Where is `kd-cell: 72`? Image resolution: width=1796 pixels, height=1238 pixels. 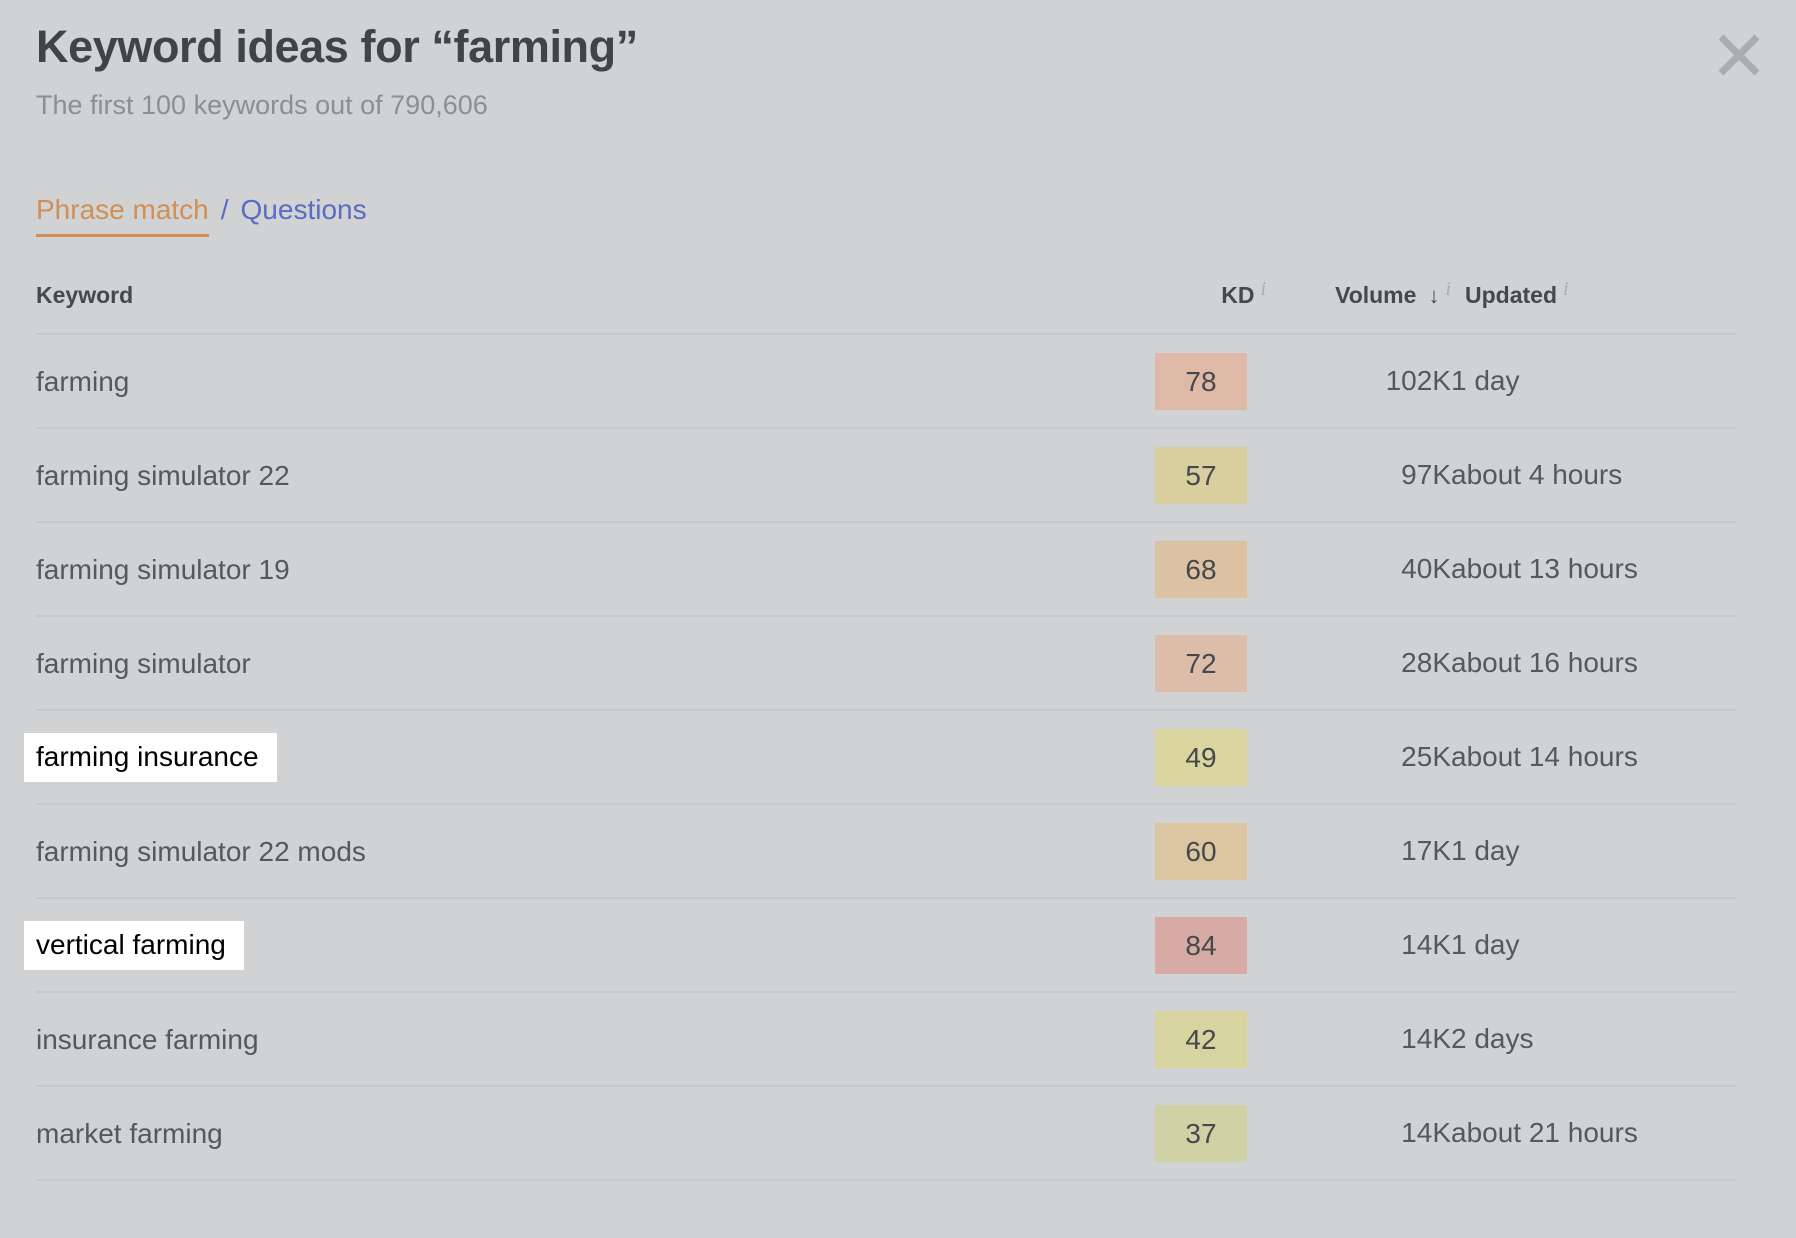
kd-cell: 72 is located at coordinates (1201, 663).